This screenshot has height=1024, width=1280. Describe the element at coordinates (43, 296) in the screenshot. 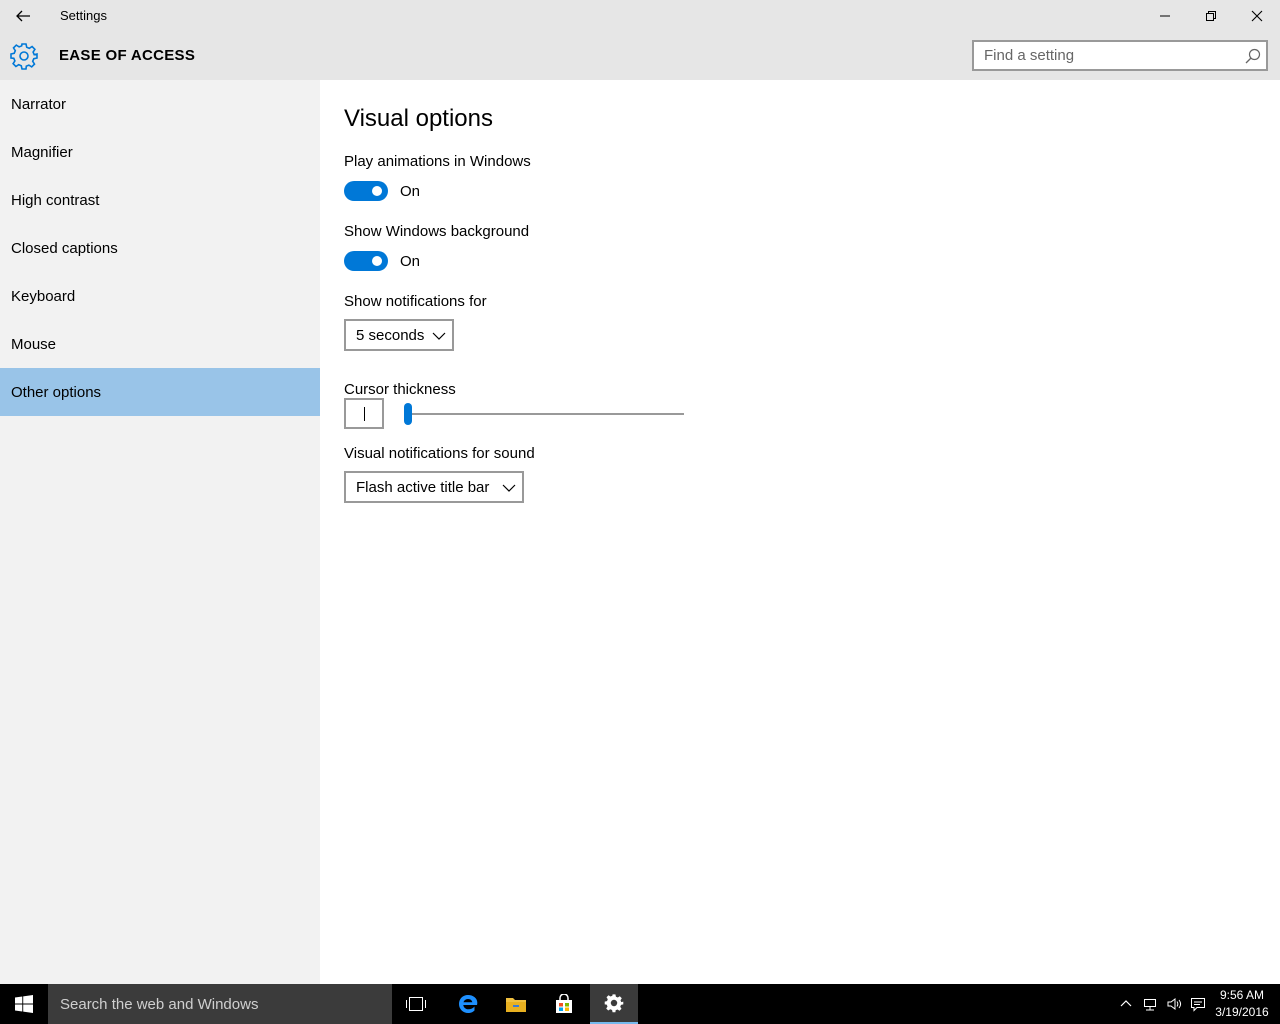

I see `sidebar-item-label: Keyboard` at that location.